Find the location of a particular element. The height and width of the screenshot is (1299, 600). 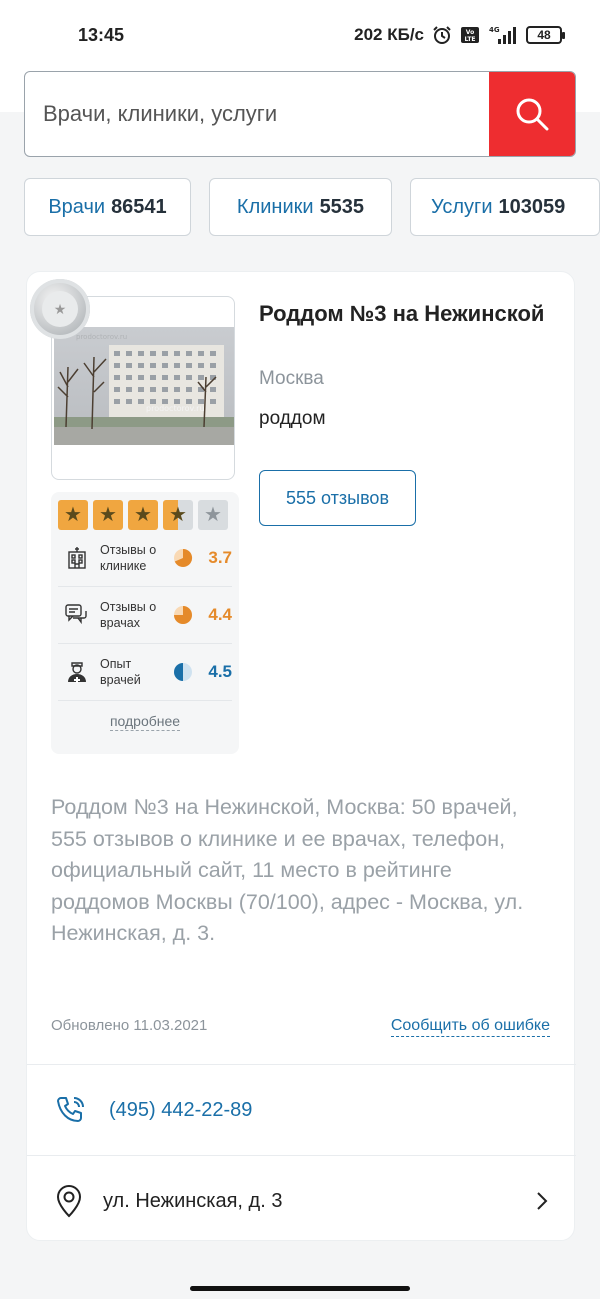

search-bar is located at coordinates (300, 114).